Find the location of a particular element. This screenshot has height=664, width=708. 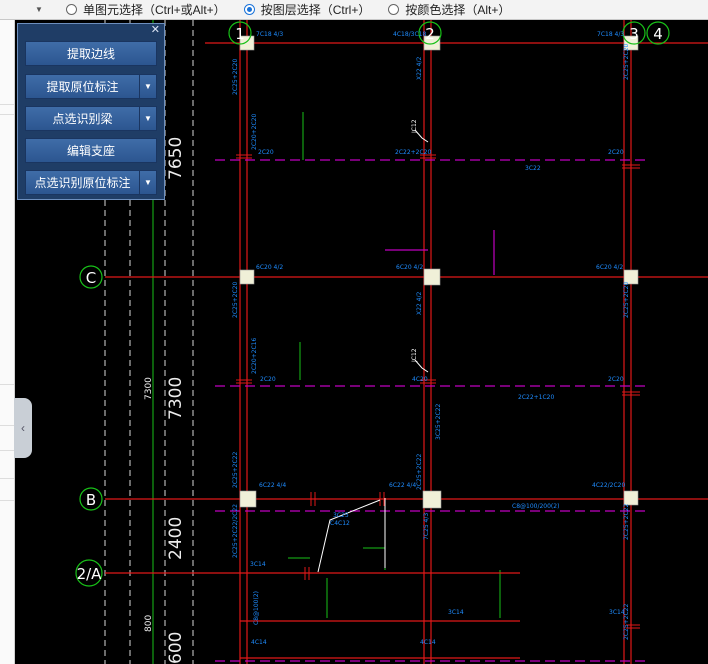

svg-text: 2/A is located at coordinates (90, 574).